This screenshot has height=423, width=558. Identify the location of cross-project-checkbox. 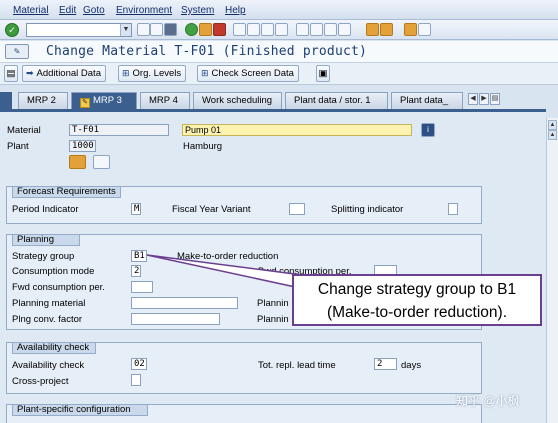
(136, 380).